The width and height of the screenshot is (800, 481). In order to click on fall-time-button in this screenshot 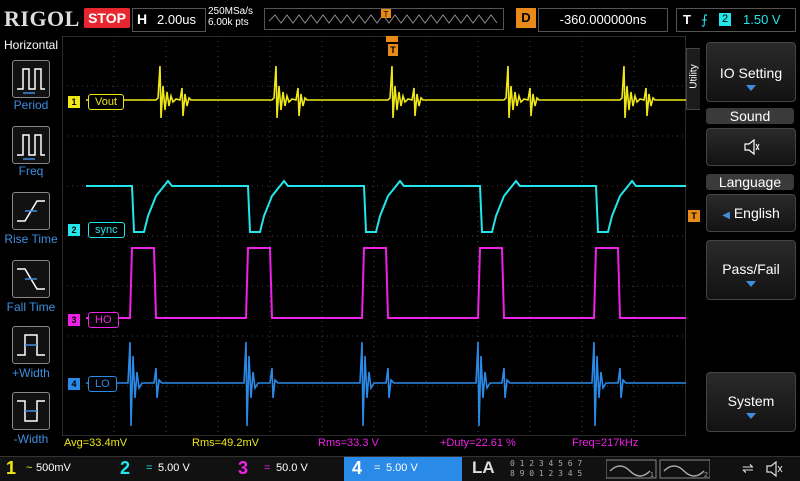, I will do `click(31, 279)`.